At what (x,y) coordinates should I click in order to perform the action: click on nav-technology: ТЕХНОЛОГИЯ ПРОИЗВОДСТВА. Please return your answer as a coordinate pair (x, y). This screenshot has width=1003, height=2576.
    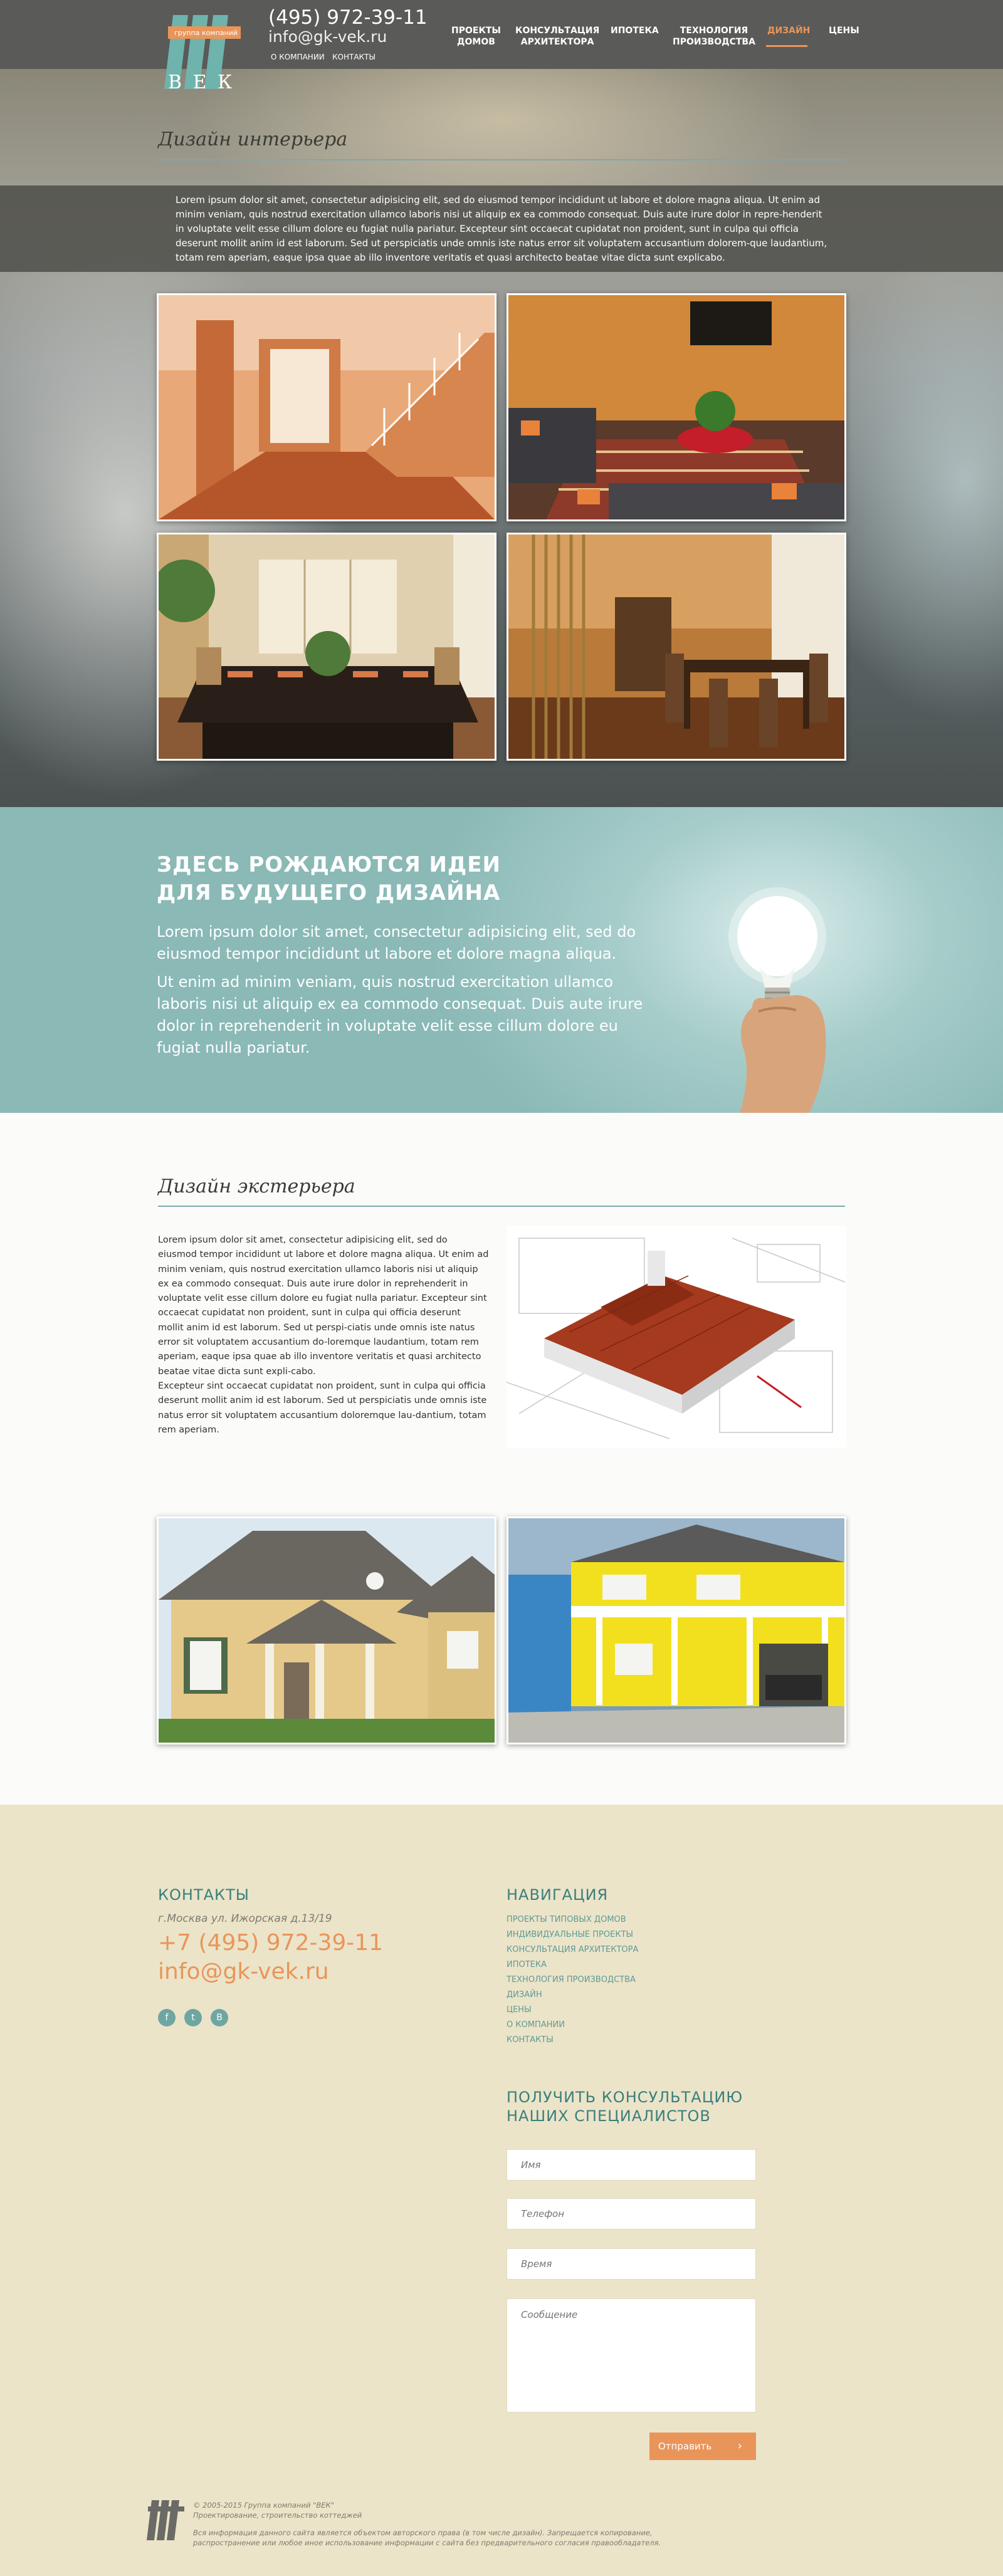
    Looking at the image, I should click on (714, 36).